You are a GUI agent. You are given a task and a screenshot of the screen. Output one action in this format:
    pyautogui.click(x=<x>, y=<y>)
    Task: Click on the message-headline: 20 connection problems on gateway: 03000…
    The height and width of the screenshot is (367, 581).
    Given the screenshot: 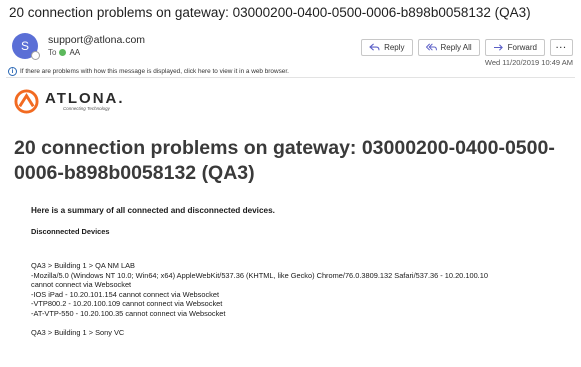 What is the action you would take?
    pyautogui.click(x=284, y=160)
    